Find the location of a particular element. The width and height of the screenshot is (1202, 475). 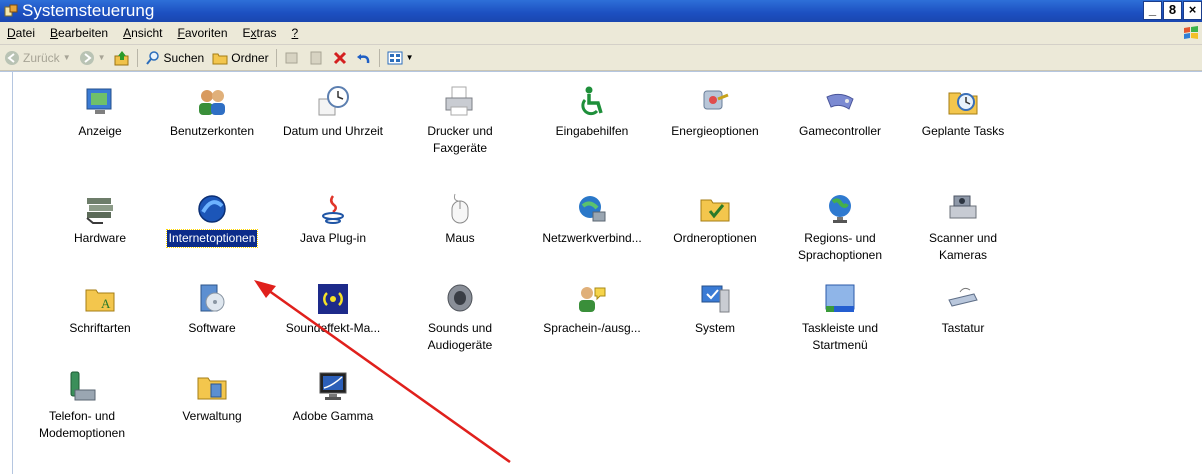

annotation-arrow is located at coordinates (382, 372).